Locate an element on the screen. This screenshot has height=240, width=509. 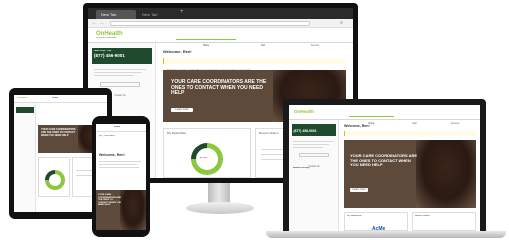
nav-tab-label: Home is located at coordinates (206, 46).